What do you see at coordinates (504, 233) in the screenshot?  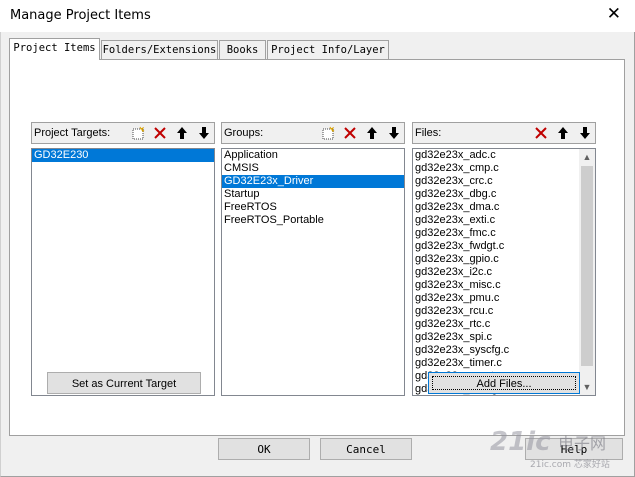 I see `list-item: gd32e23x_fmc.c` at bounding box center [504, 233].